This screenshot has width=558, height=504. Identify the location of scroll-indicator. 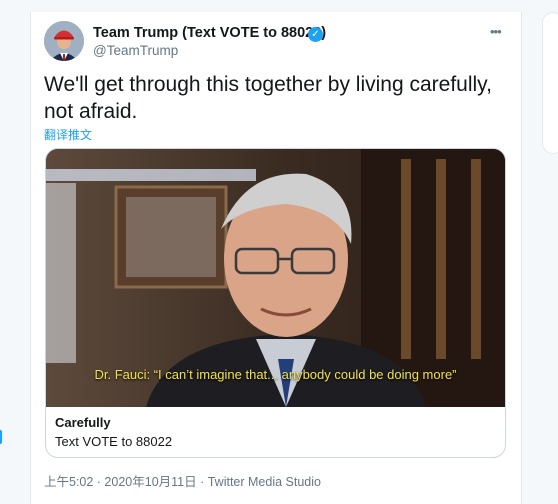
(1, 437).